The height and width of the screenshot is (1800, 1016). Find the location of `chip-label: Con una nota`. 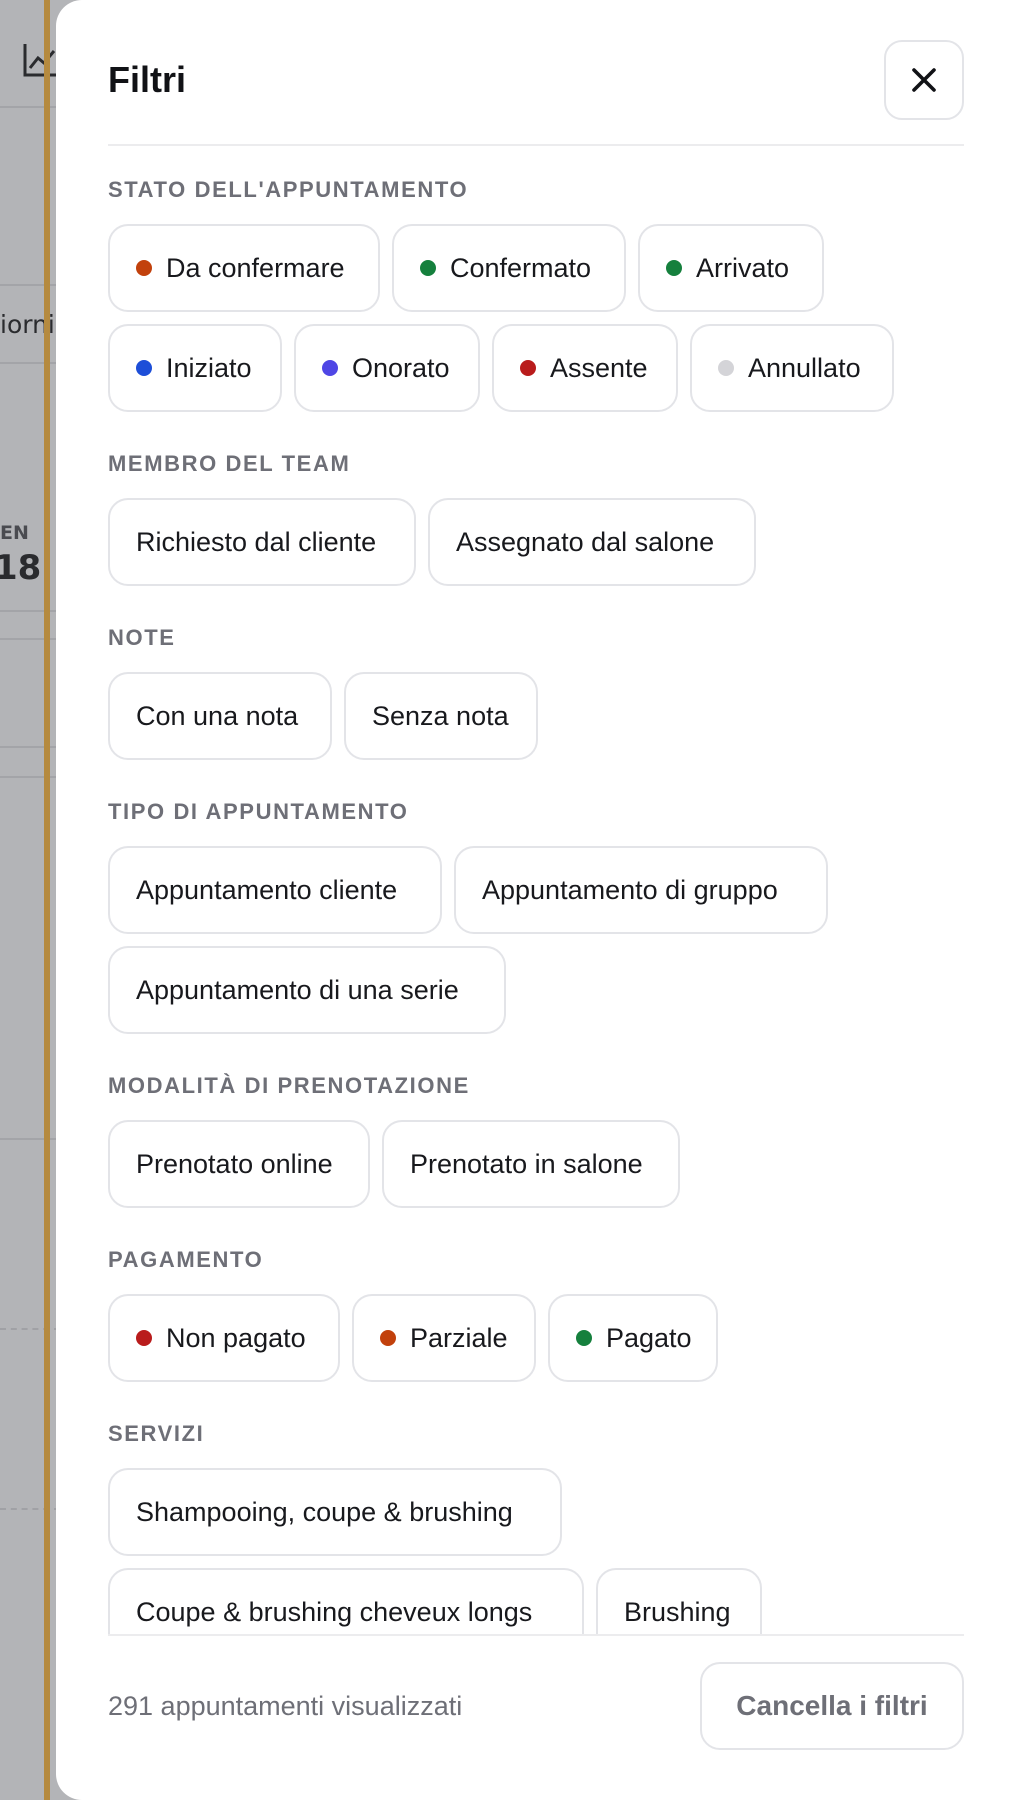

chip-label: Con una nota is located at coordinates (217, 715).